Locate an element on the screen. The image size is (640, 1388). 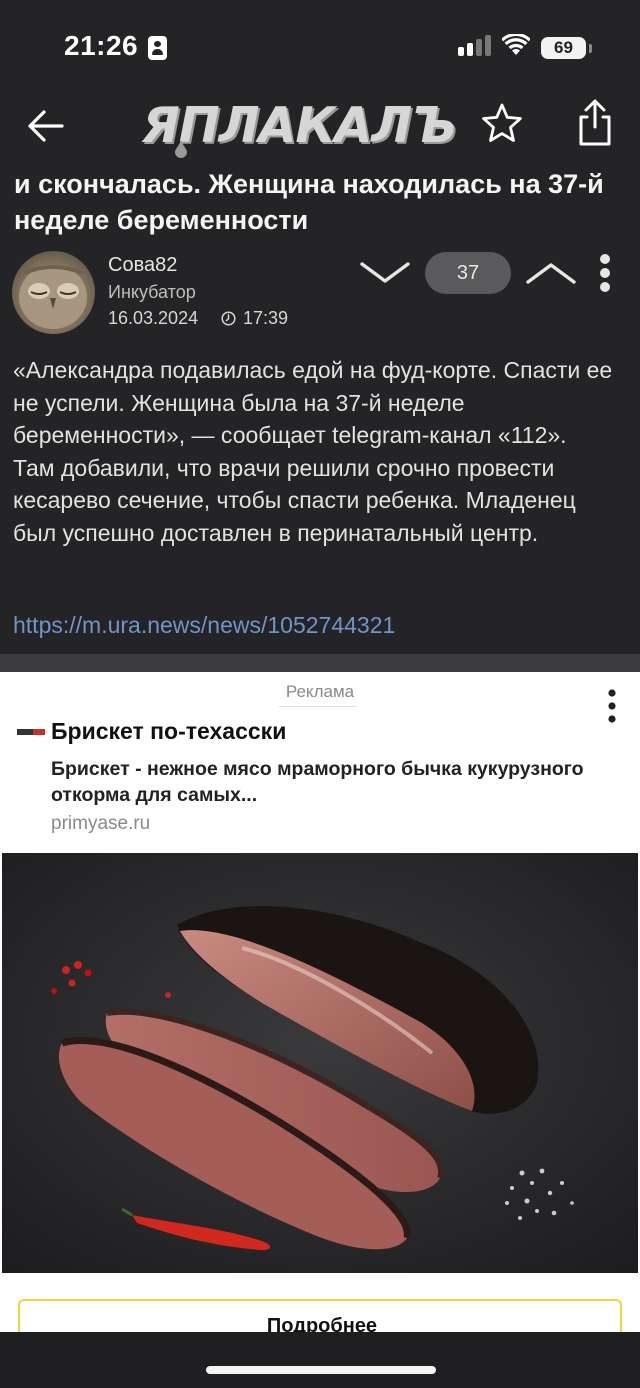
wifi-icon is located at coordinates (516, 44).